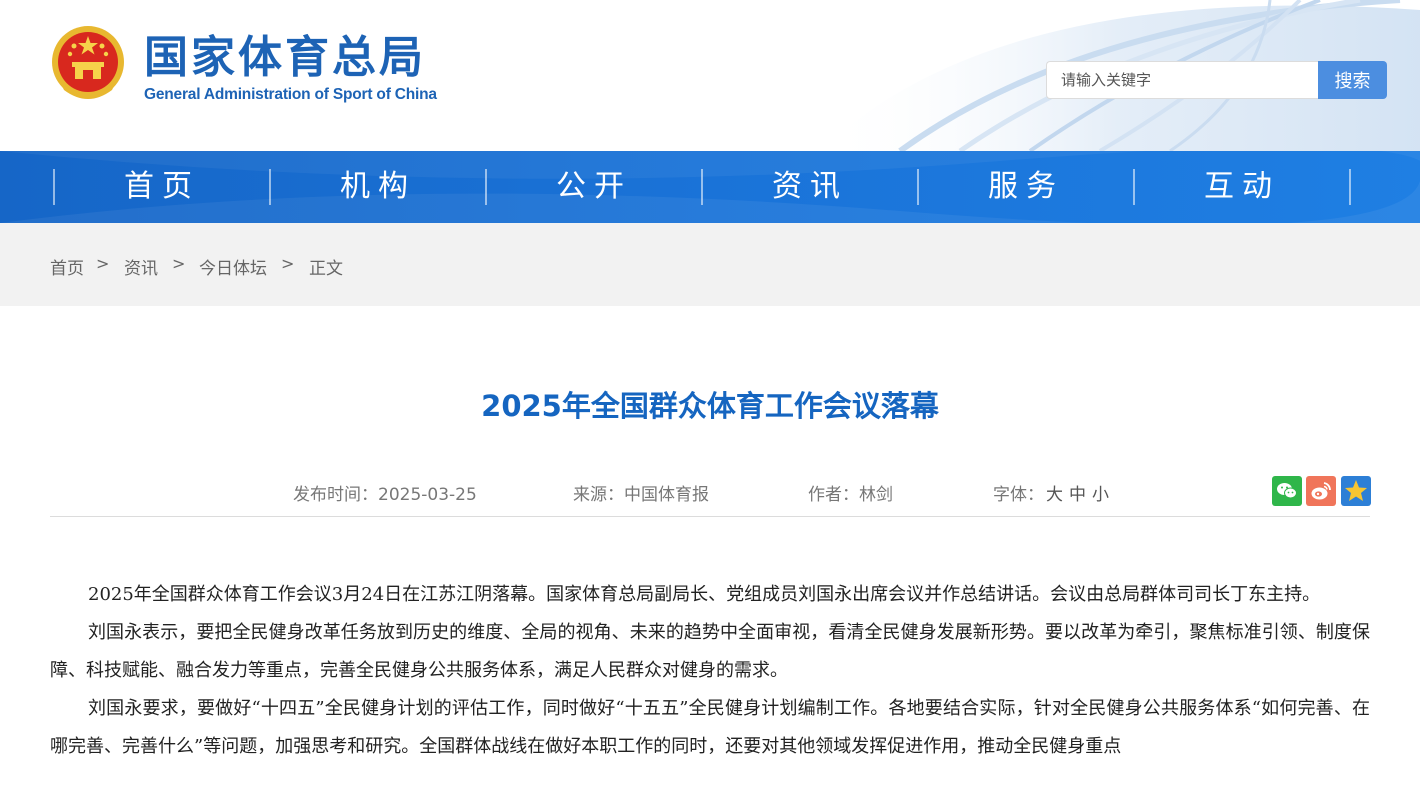 This screenshot has width=1420, height=810. I want to click on qzone-icon, so click(1356, 491).